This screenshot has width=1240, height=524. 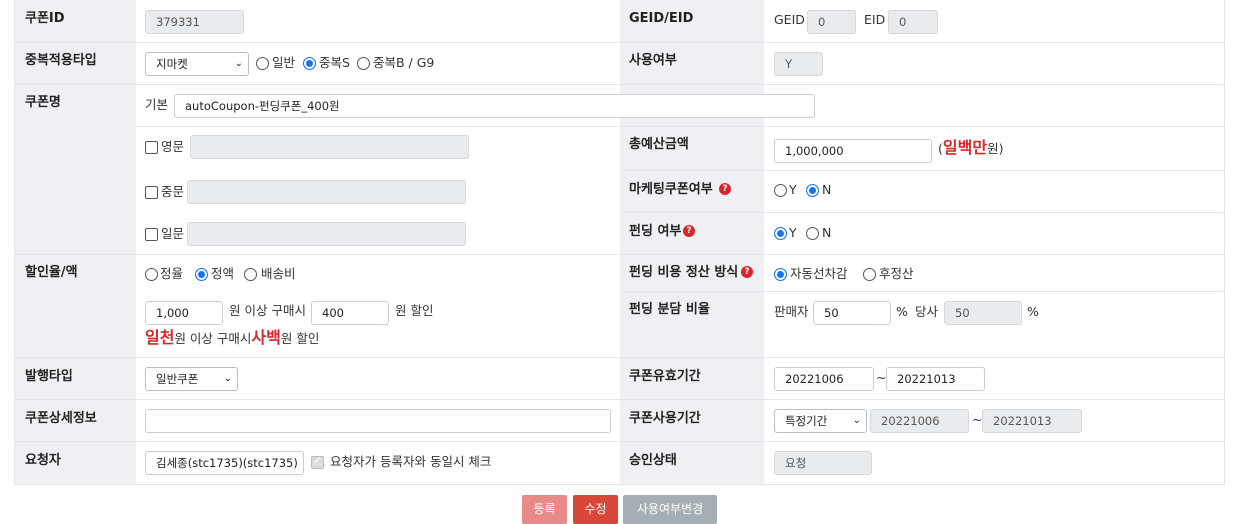 I want to click on min-amount-input: 1,000, so click(x=184, y=313).